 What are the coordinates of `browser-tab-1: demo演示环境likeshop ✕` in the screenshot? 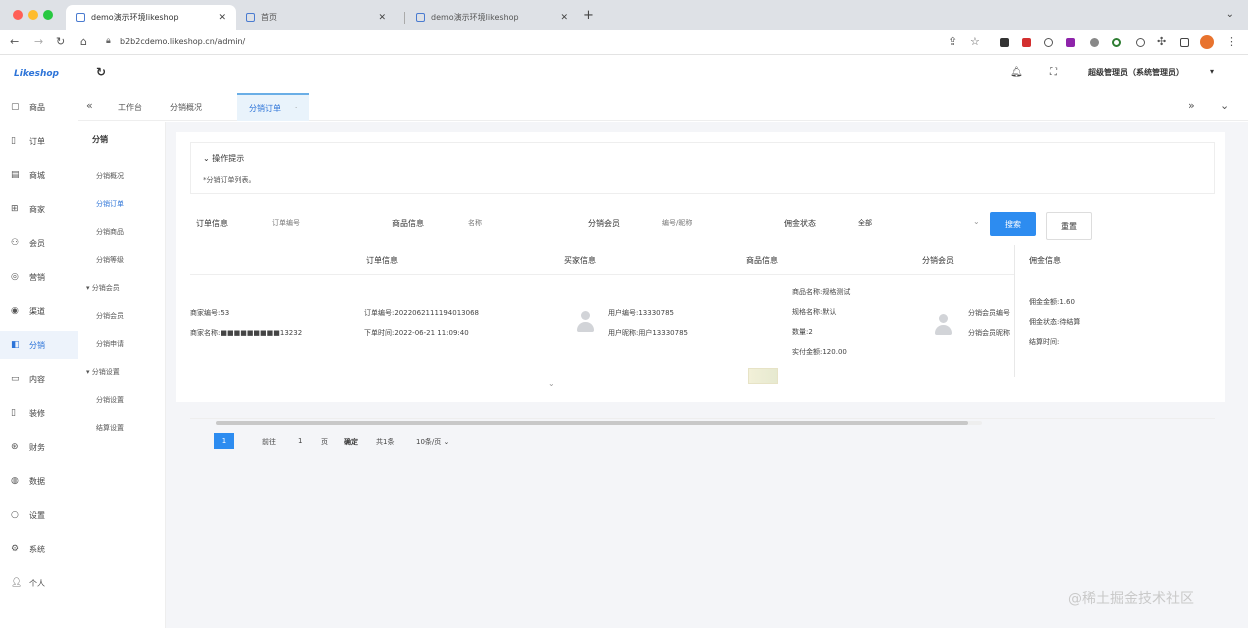 It's located at (151, 17).